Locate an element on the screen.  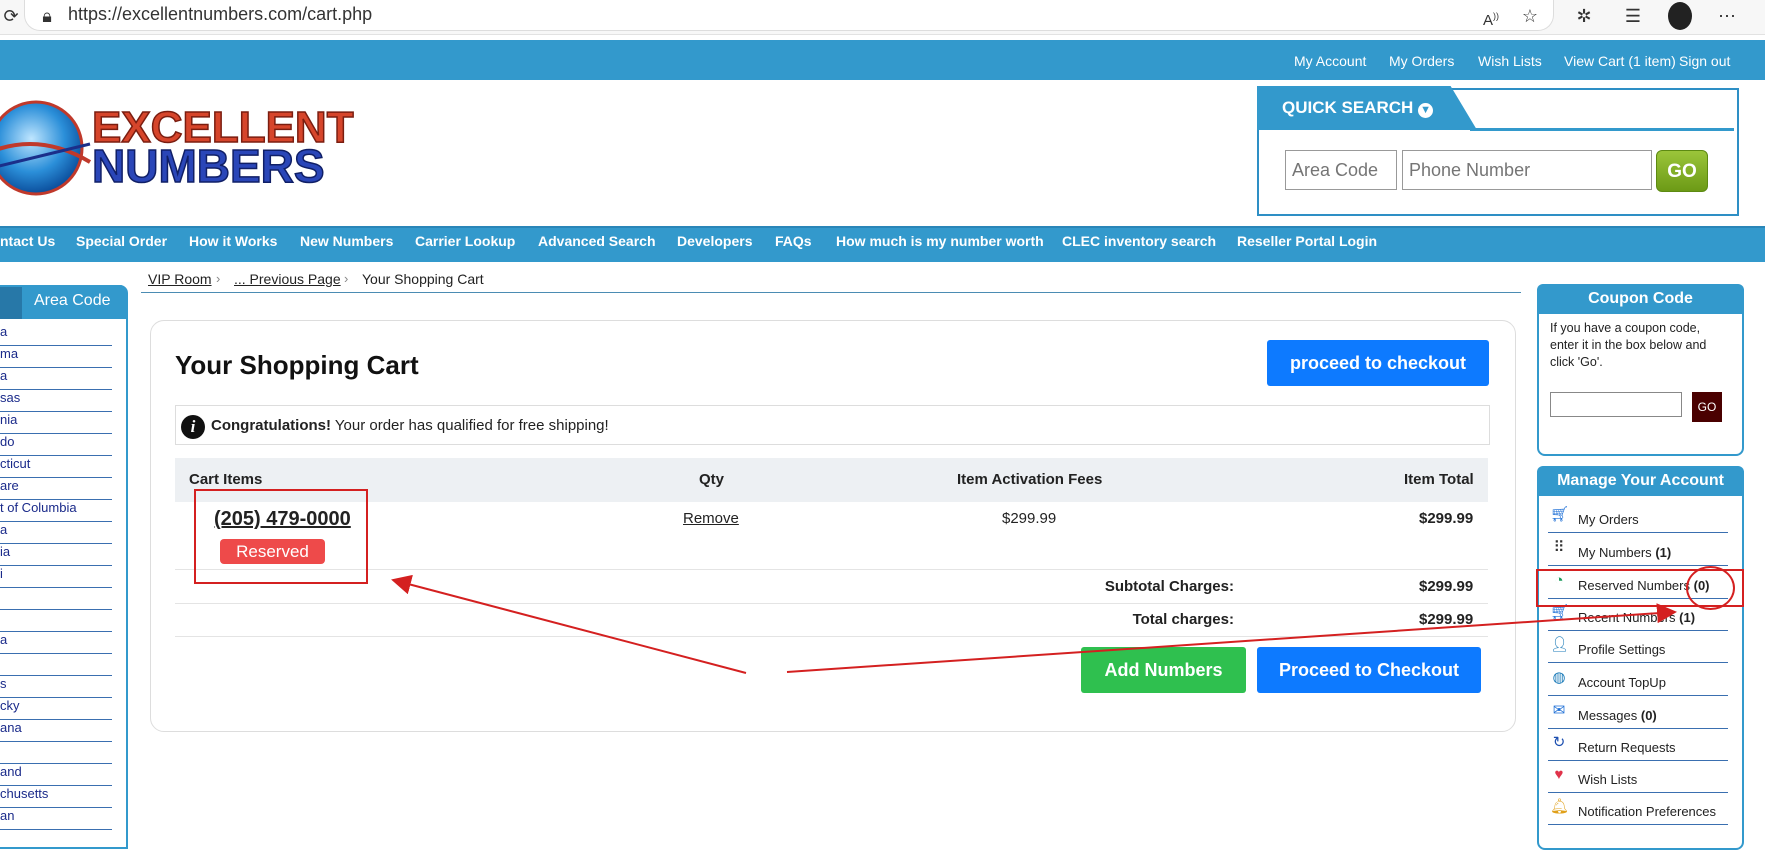
arrow-to-reserved-item is located at coordinates (569, 624).